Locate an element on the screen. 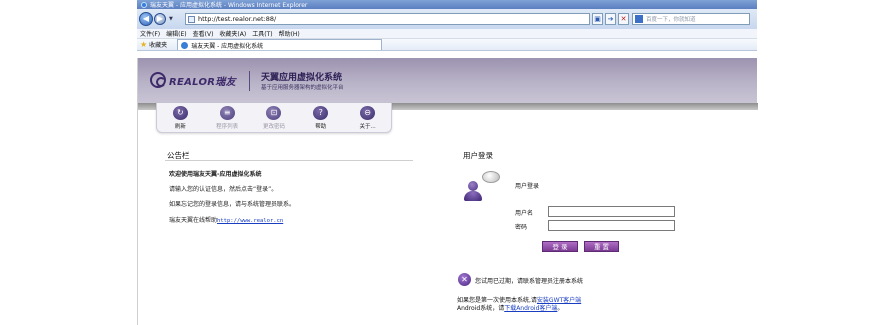  android-download-line: Android系统，请下载Android客户端。 is located at coordinates (510, 307).